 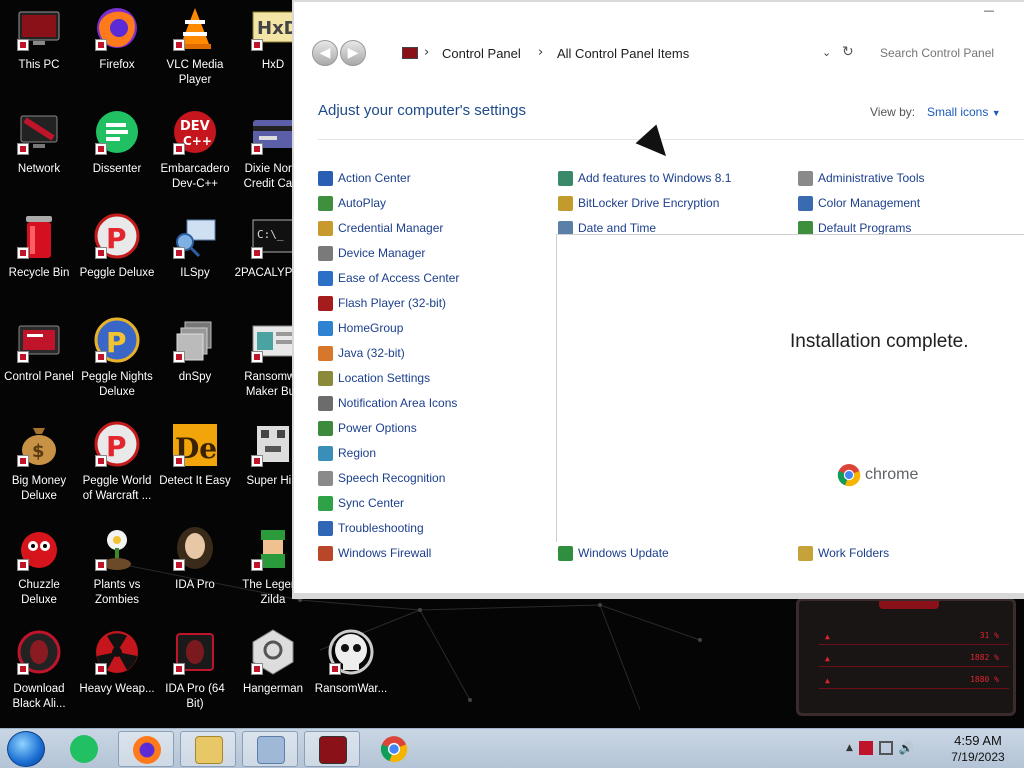 What do you see at coordinates (843, 553) in the screenshot?
I see `cp-item-work-folders: Work Folders` at bounding box center [843, 553].